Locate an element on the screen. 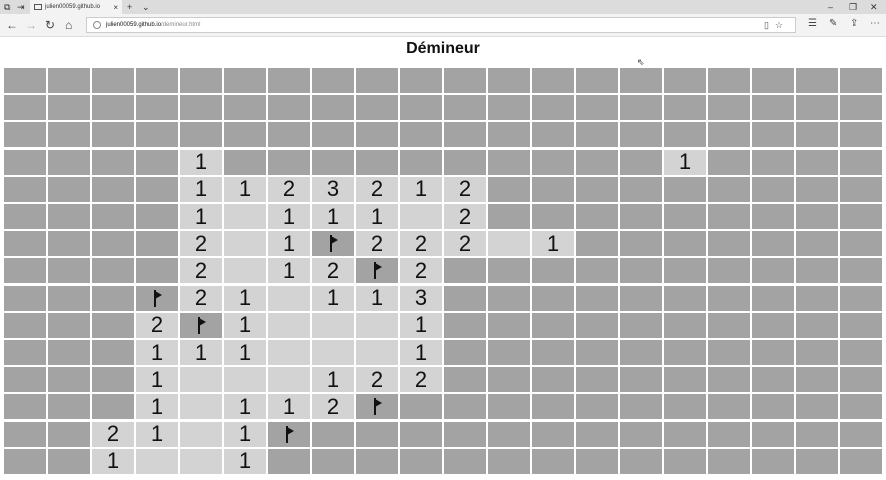  tab-close-icon: × is located at coordinates (115, 7).